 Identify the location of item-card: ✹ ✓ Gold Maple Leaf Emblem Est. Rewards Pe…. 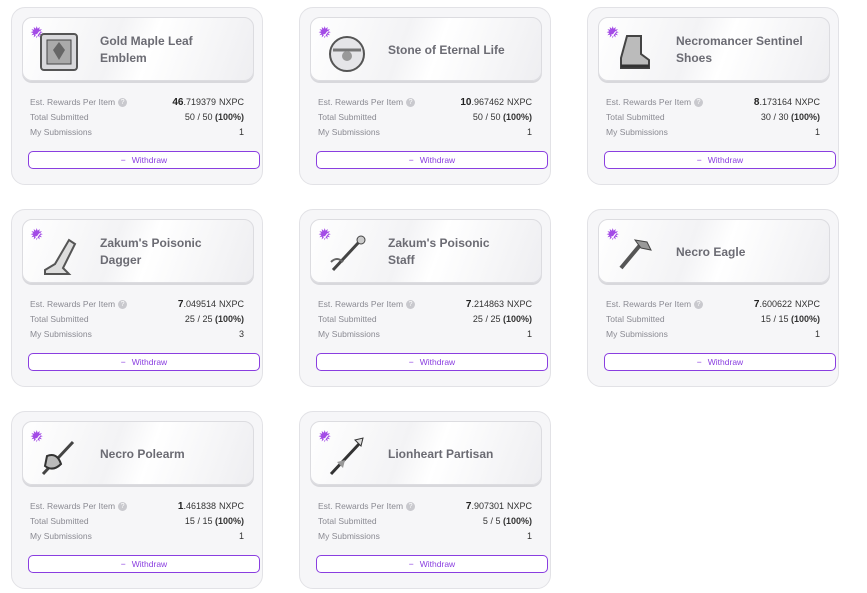
(137, 96).